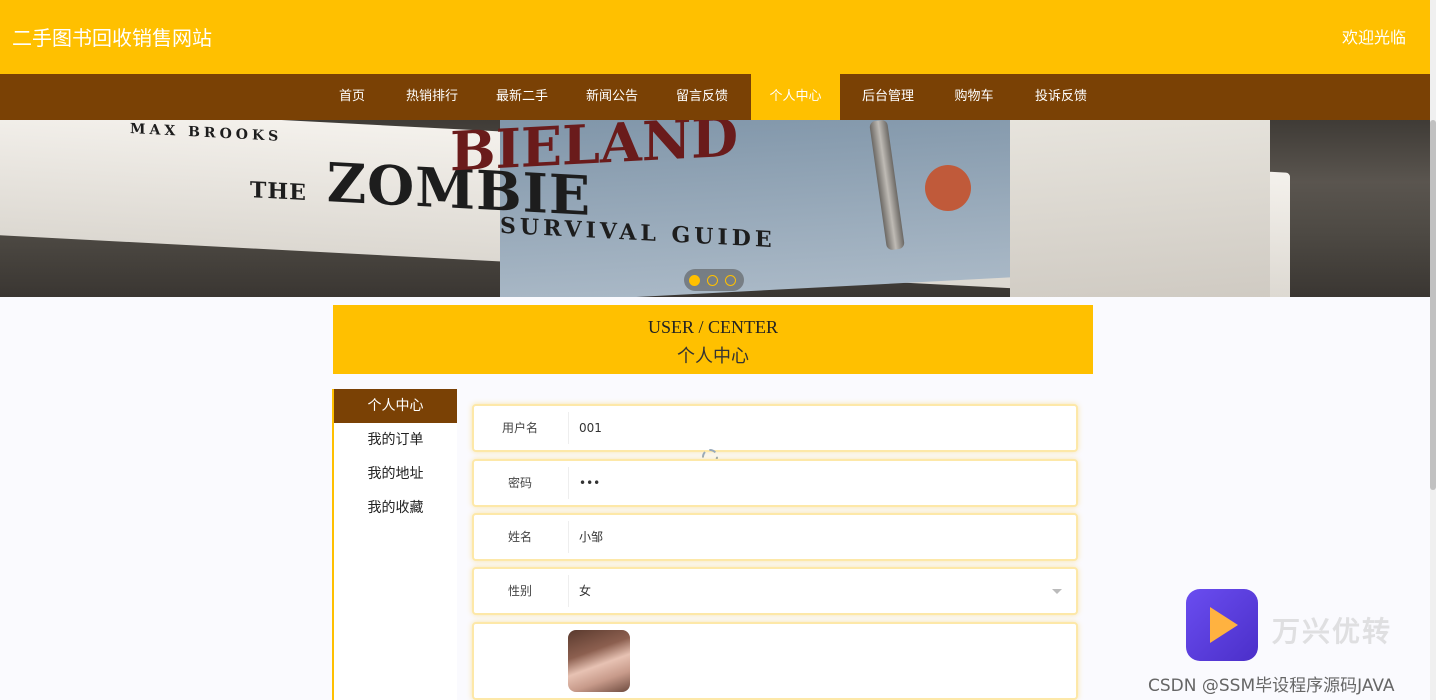 The width and height of the screenshot is (1436, 700). Describe the element at coordinates (718, 37) in the screenshot. I see `top-header: 二手图书回收销售网站 欢迎光临` at that location.